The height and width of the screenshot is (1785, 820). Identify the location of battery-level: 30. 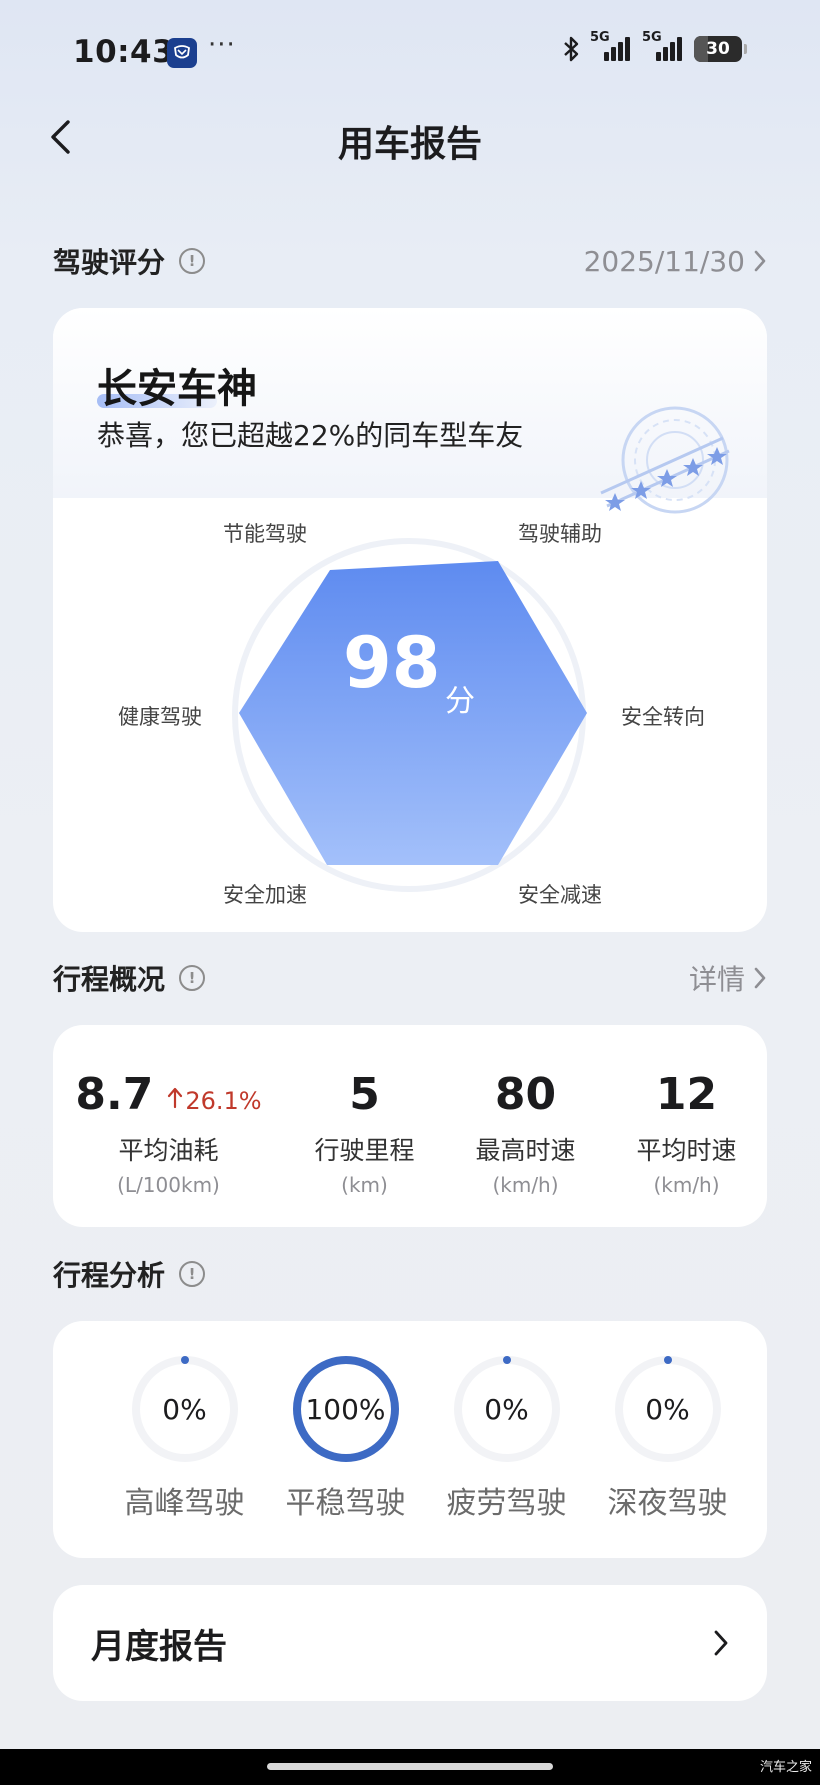
(718, 49).